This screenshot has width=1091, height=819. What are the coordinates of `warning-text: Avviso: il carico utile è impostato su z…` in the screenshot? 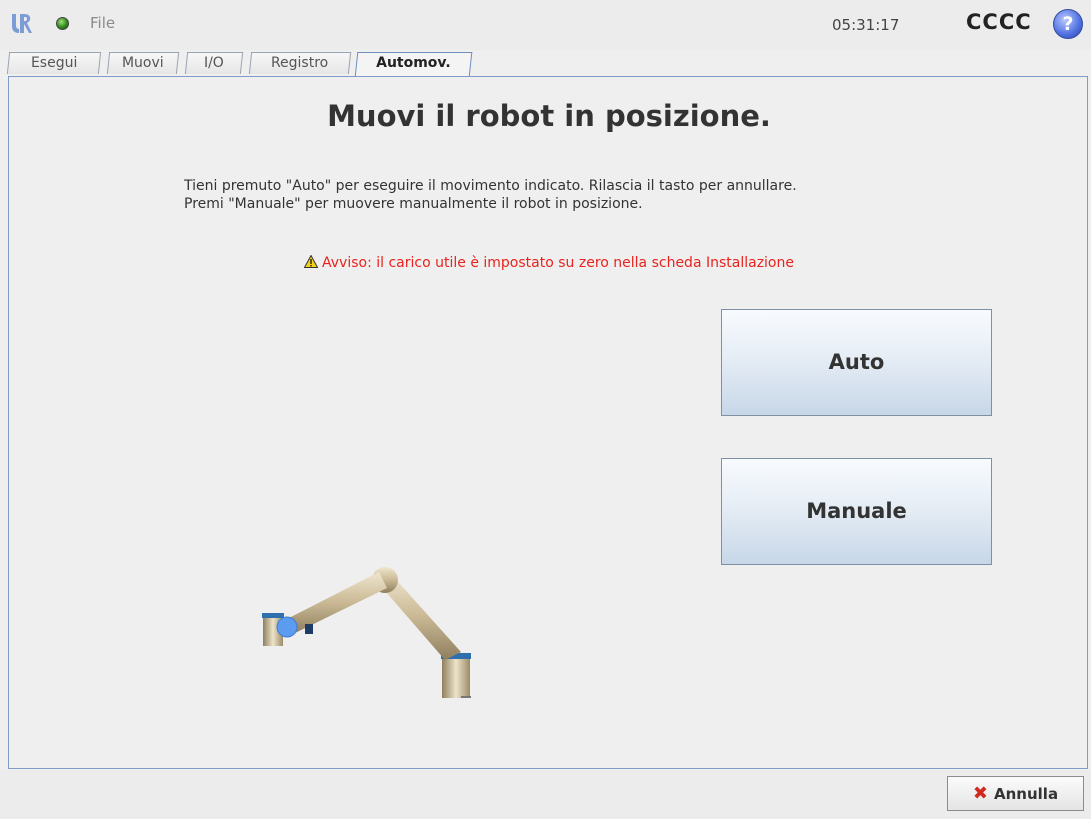 It's located at (558, 263).